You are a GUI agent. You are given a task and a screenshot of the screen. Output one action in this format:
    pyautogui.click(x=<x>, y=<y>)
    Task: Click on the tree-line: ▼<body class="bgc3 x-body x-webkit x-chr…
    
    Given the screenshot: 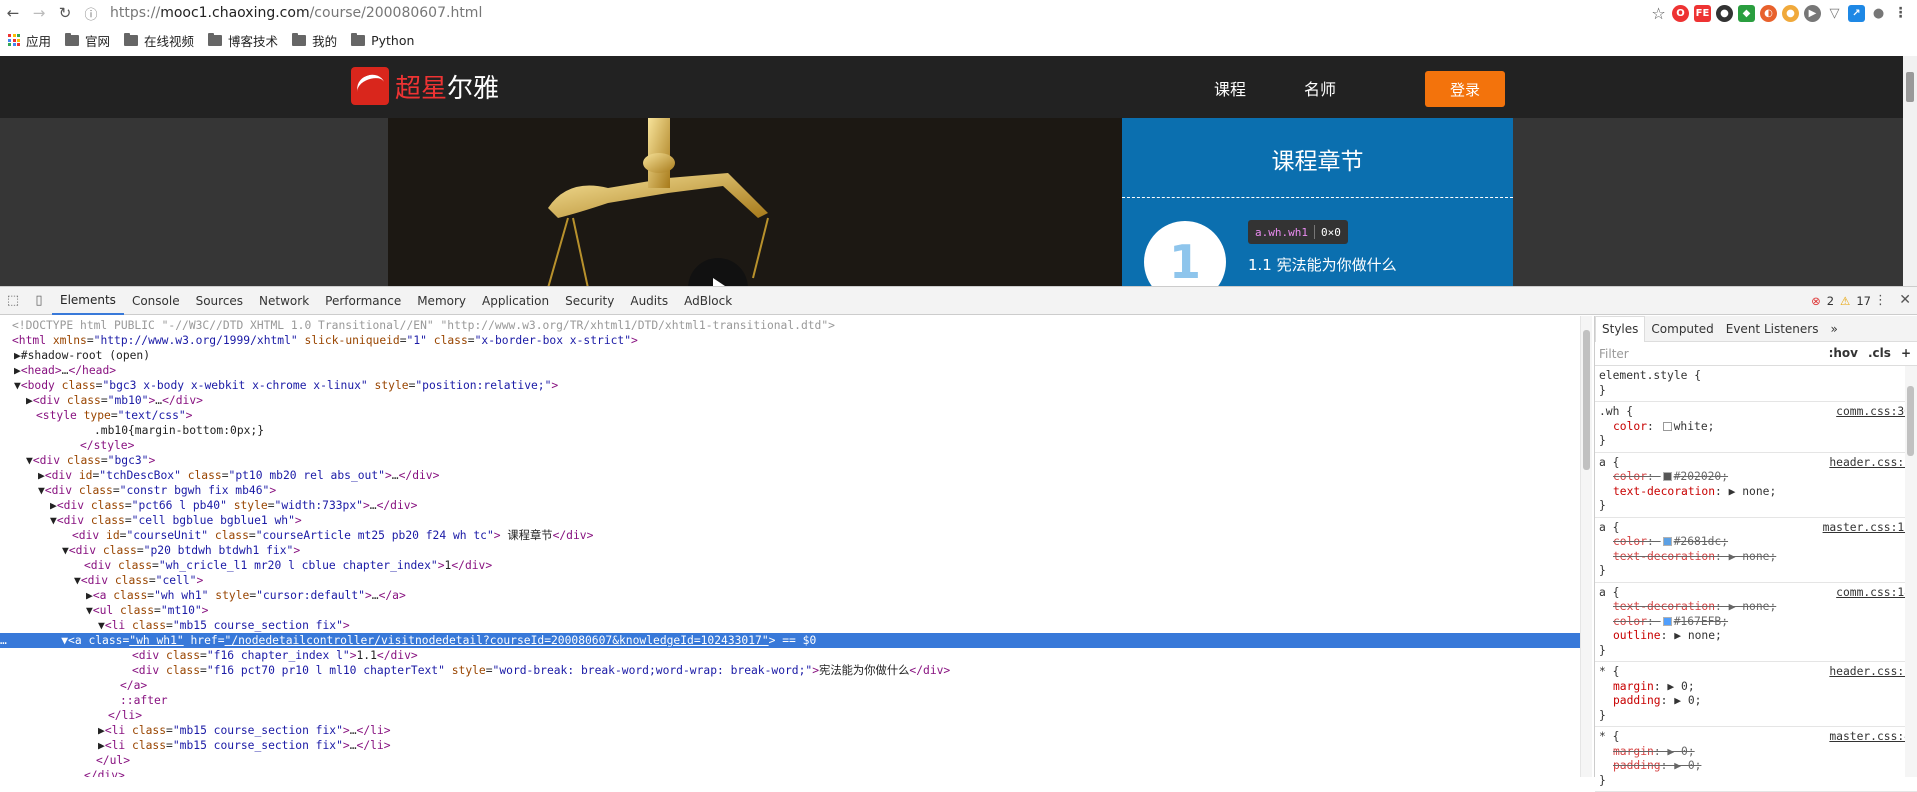 What is the action you would take?
    pyautogui.click(x=286, y=385)
    